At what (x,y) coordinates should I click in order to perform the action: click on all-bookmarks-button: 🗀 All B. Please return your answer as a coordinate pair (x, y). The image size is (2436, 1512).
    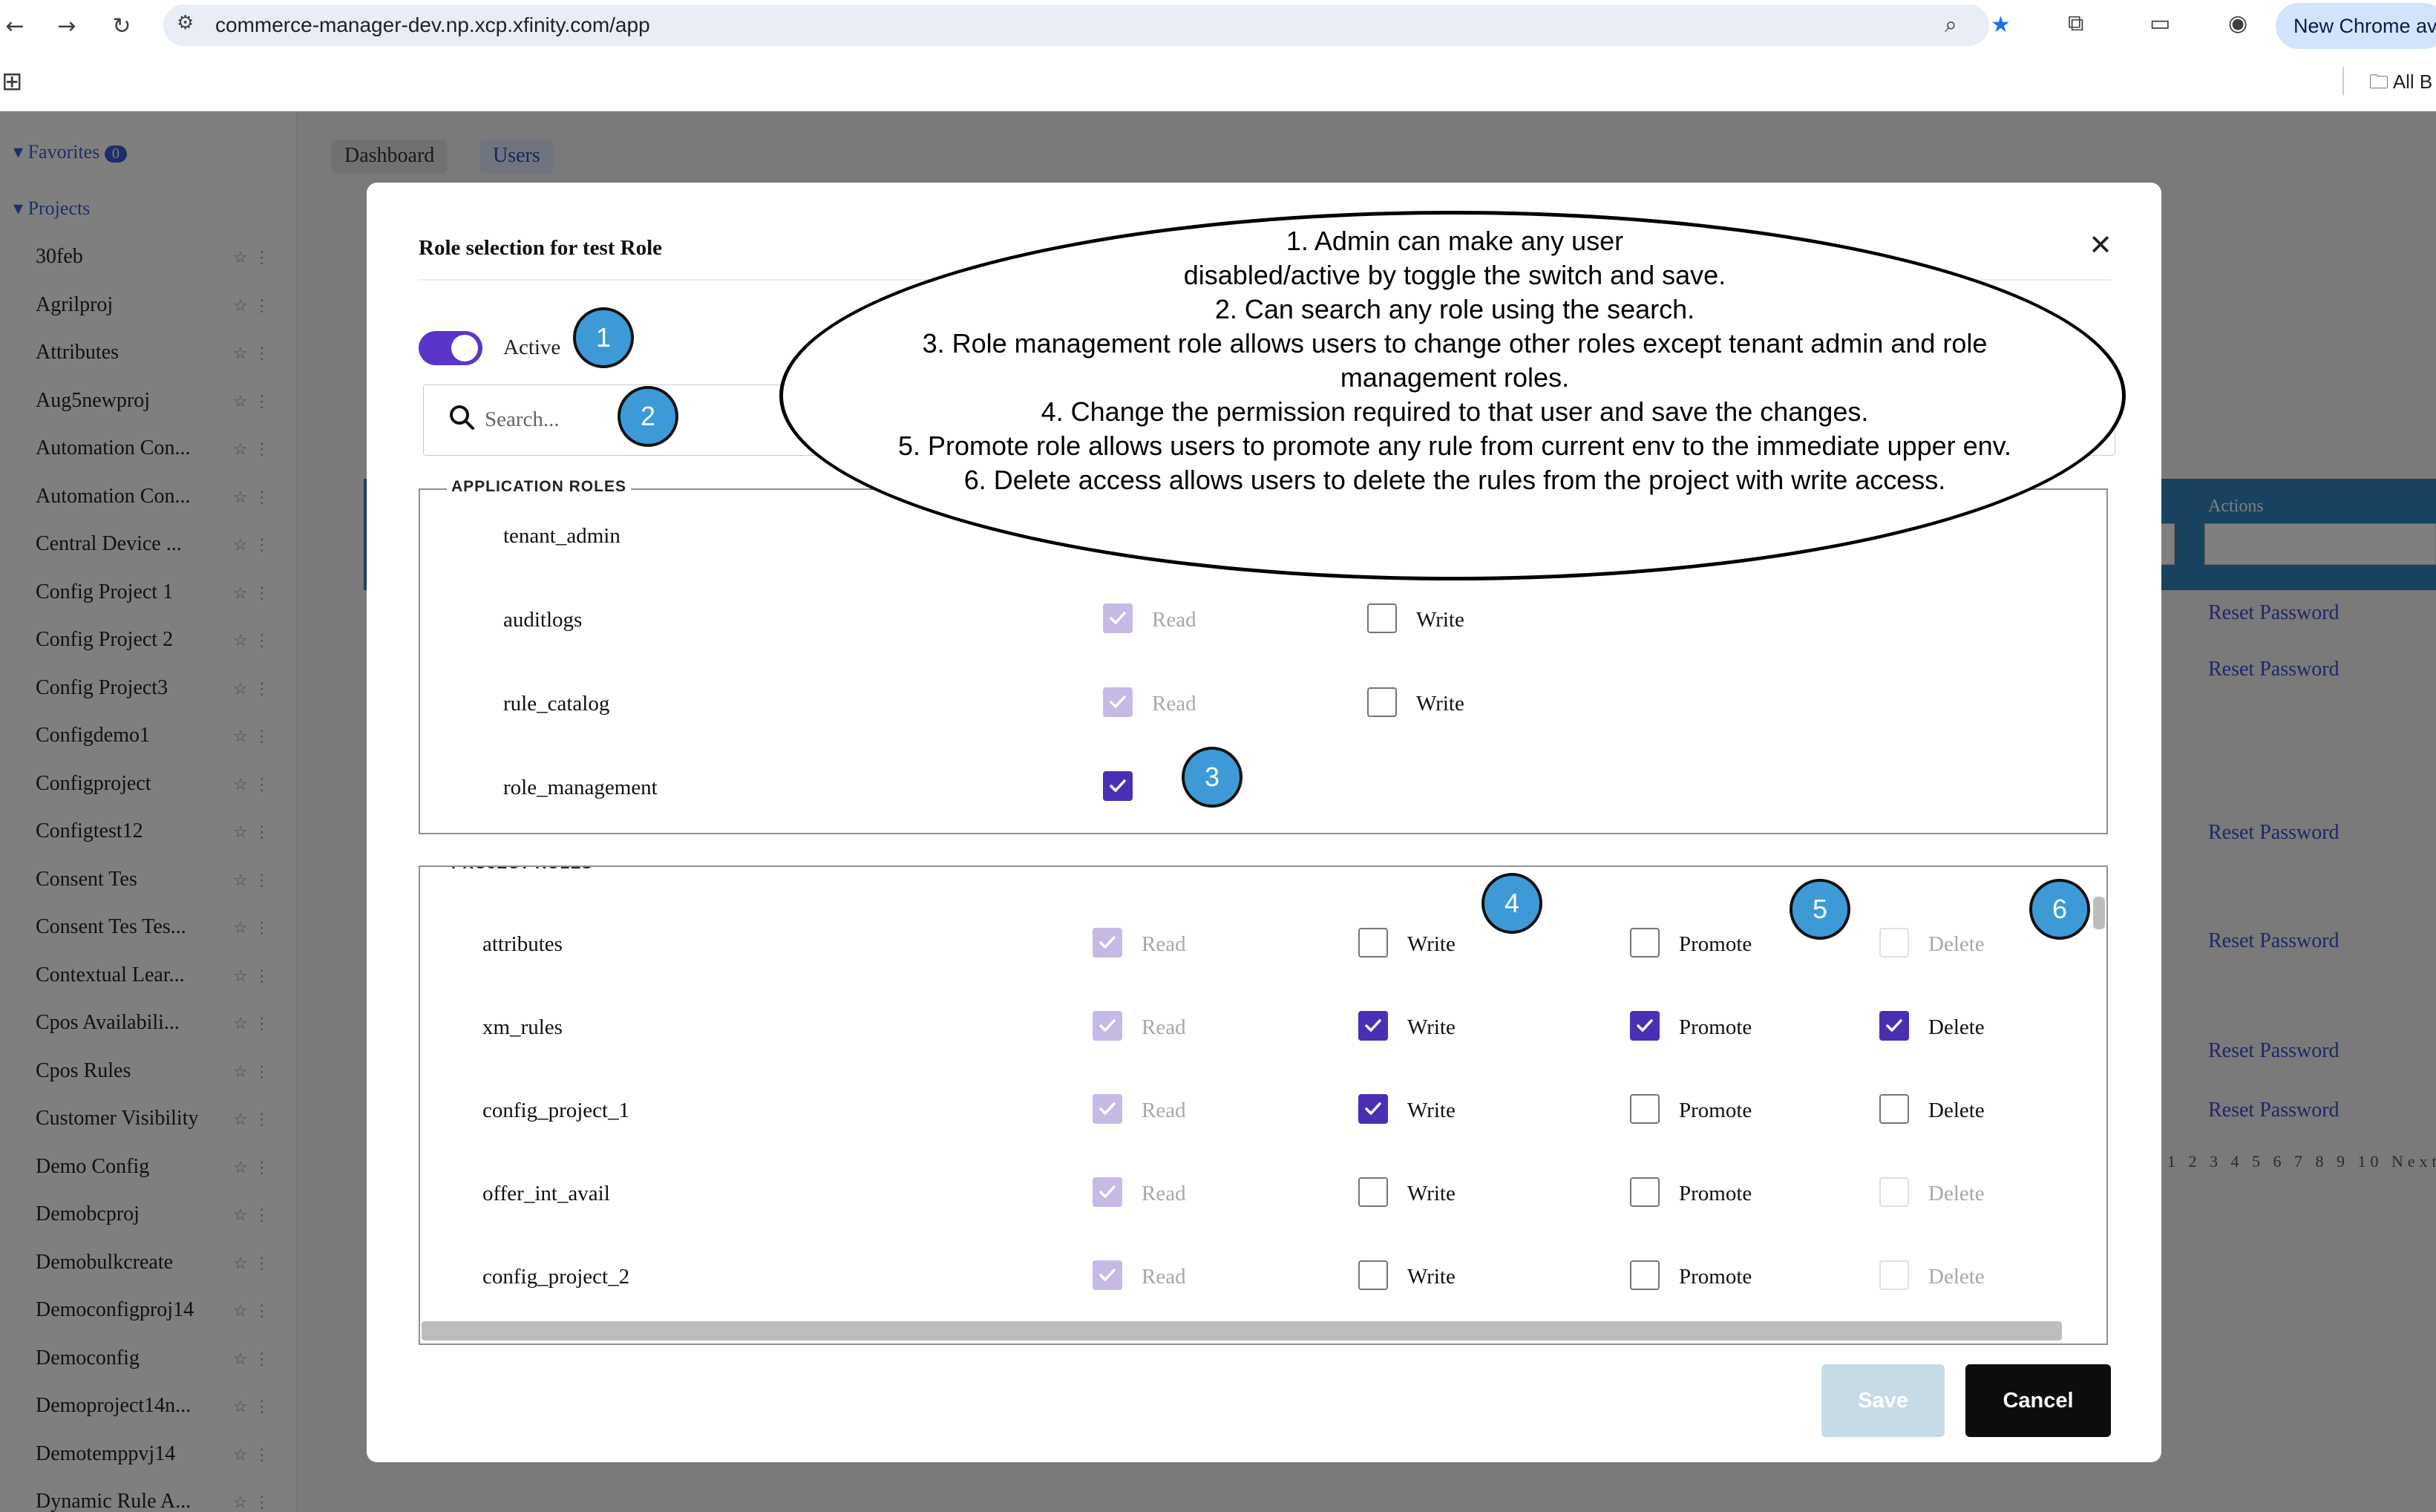
    Looking at the image, I should click on (2400, 85).